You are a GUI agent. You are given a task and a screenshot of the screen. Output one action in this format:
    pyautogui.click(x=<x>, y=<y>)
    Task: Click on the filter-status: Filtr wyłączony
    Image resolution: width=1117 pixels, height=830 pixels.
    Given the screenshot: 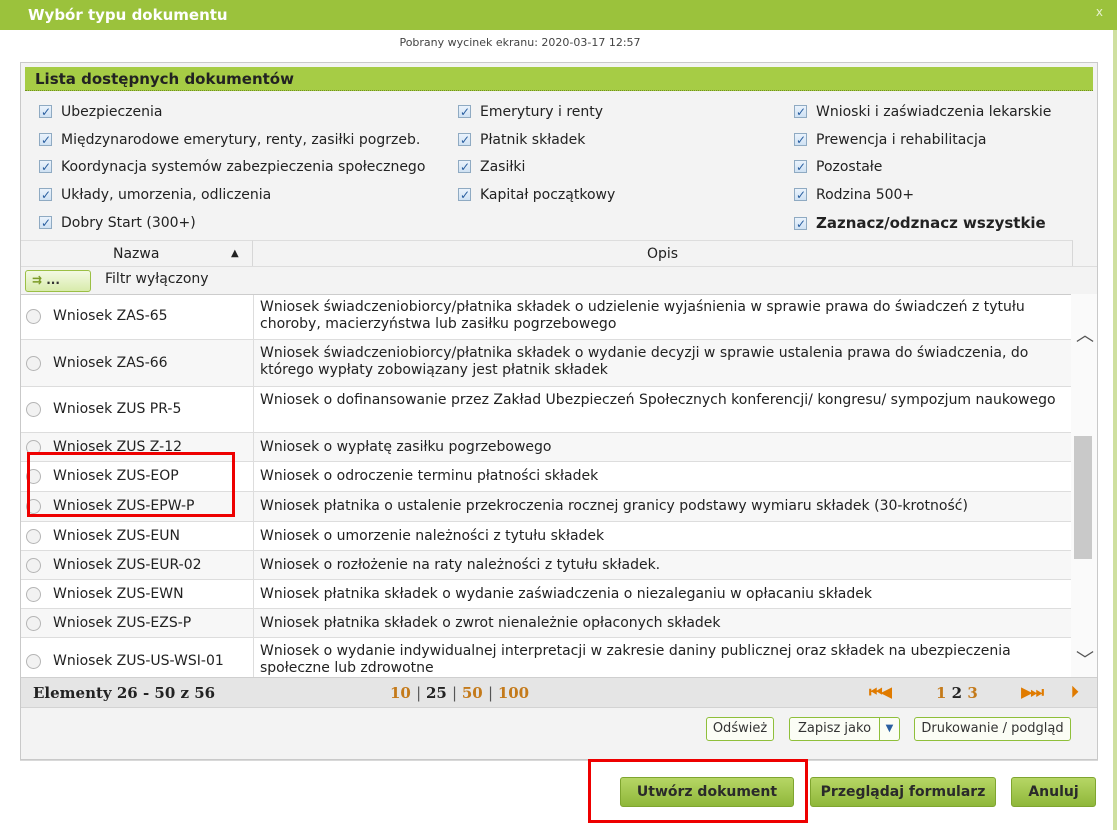 What is the action you would take?
    pyautogui.click(x=157, y=279)
    